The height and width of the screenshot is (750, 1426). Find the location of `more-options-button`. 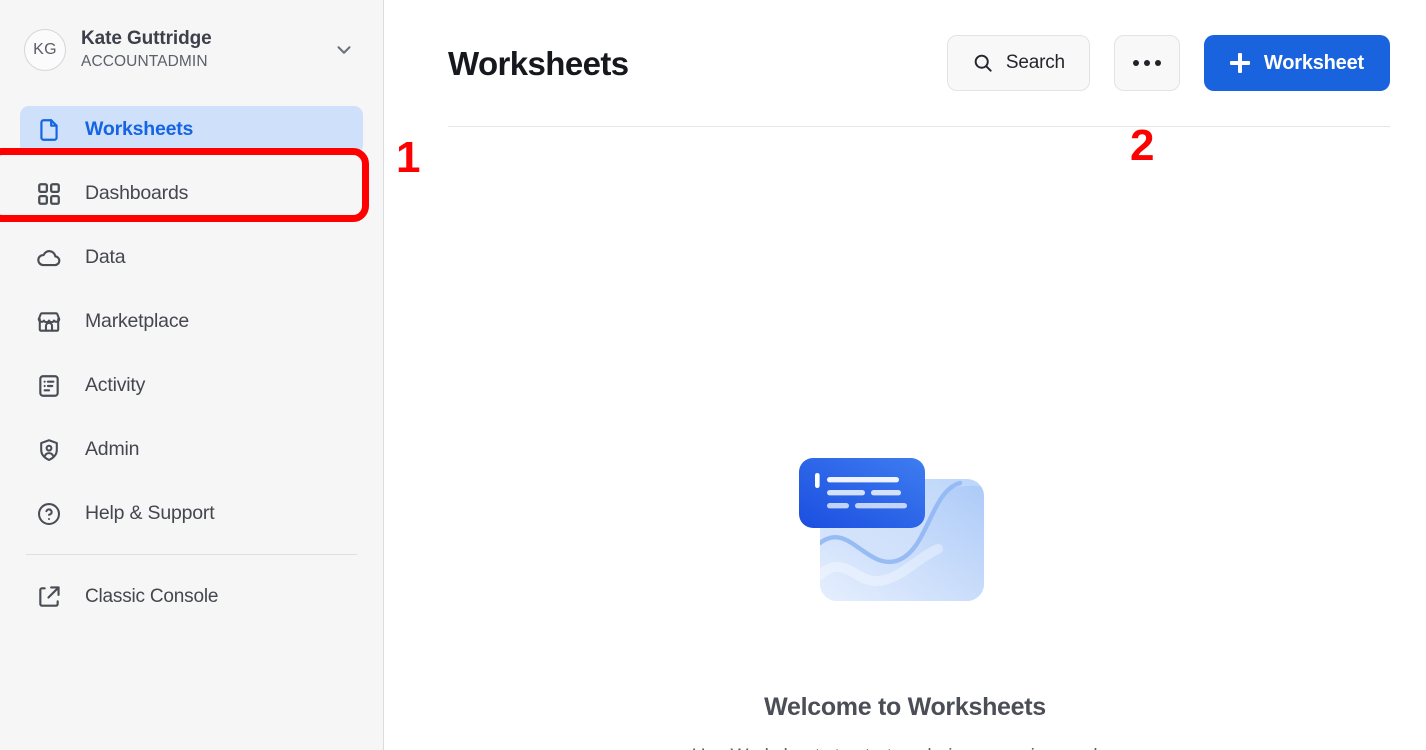

more-options-button is located at coordinates (1146, 63).